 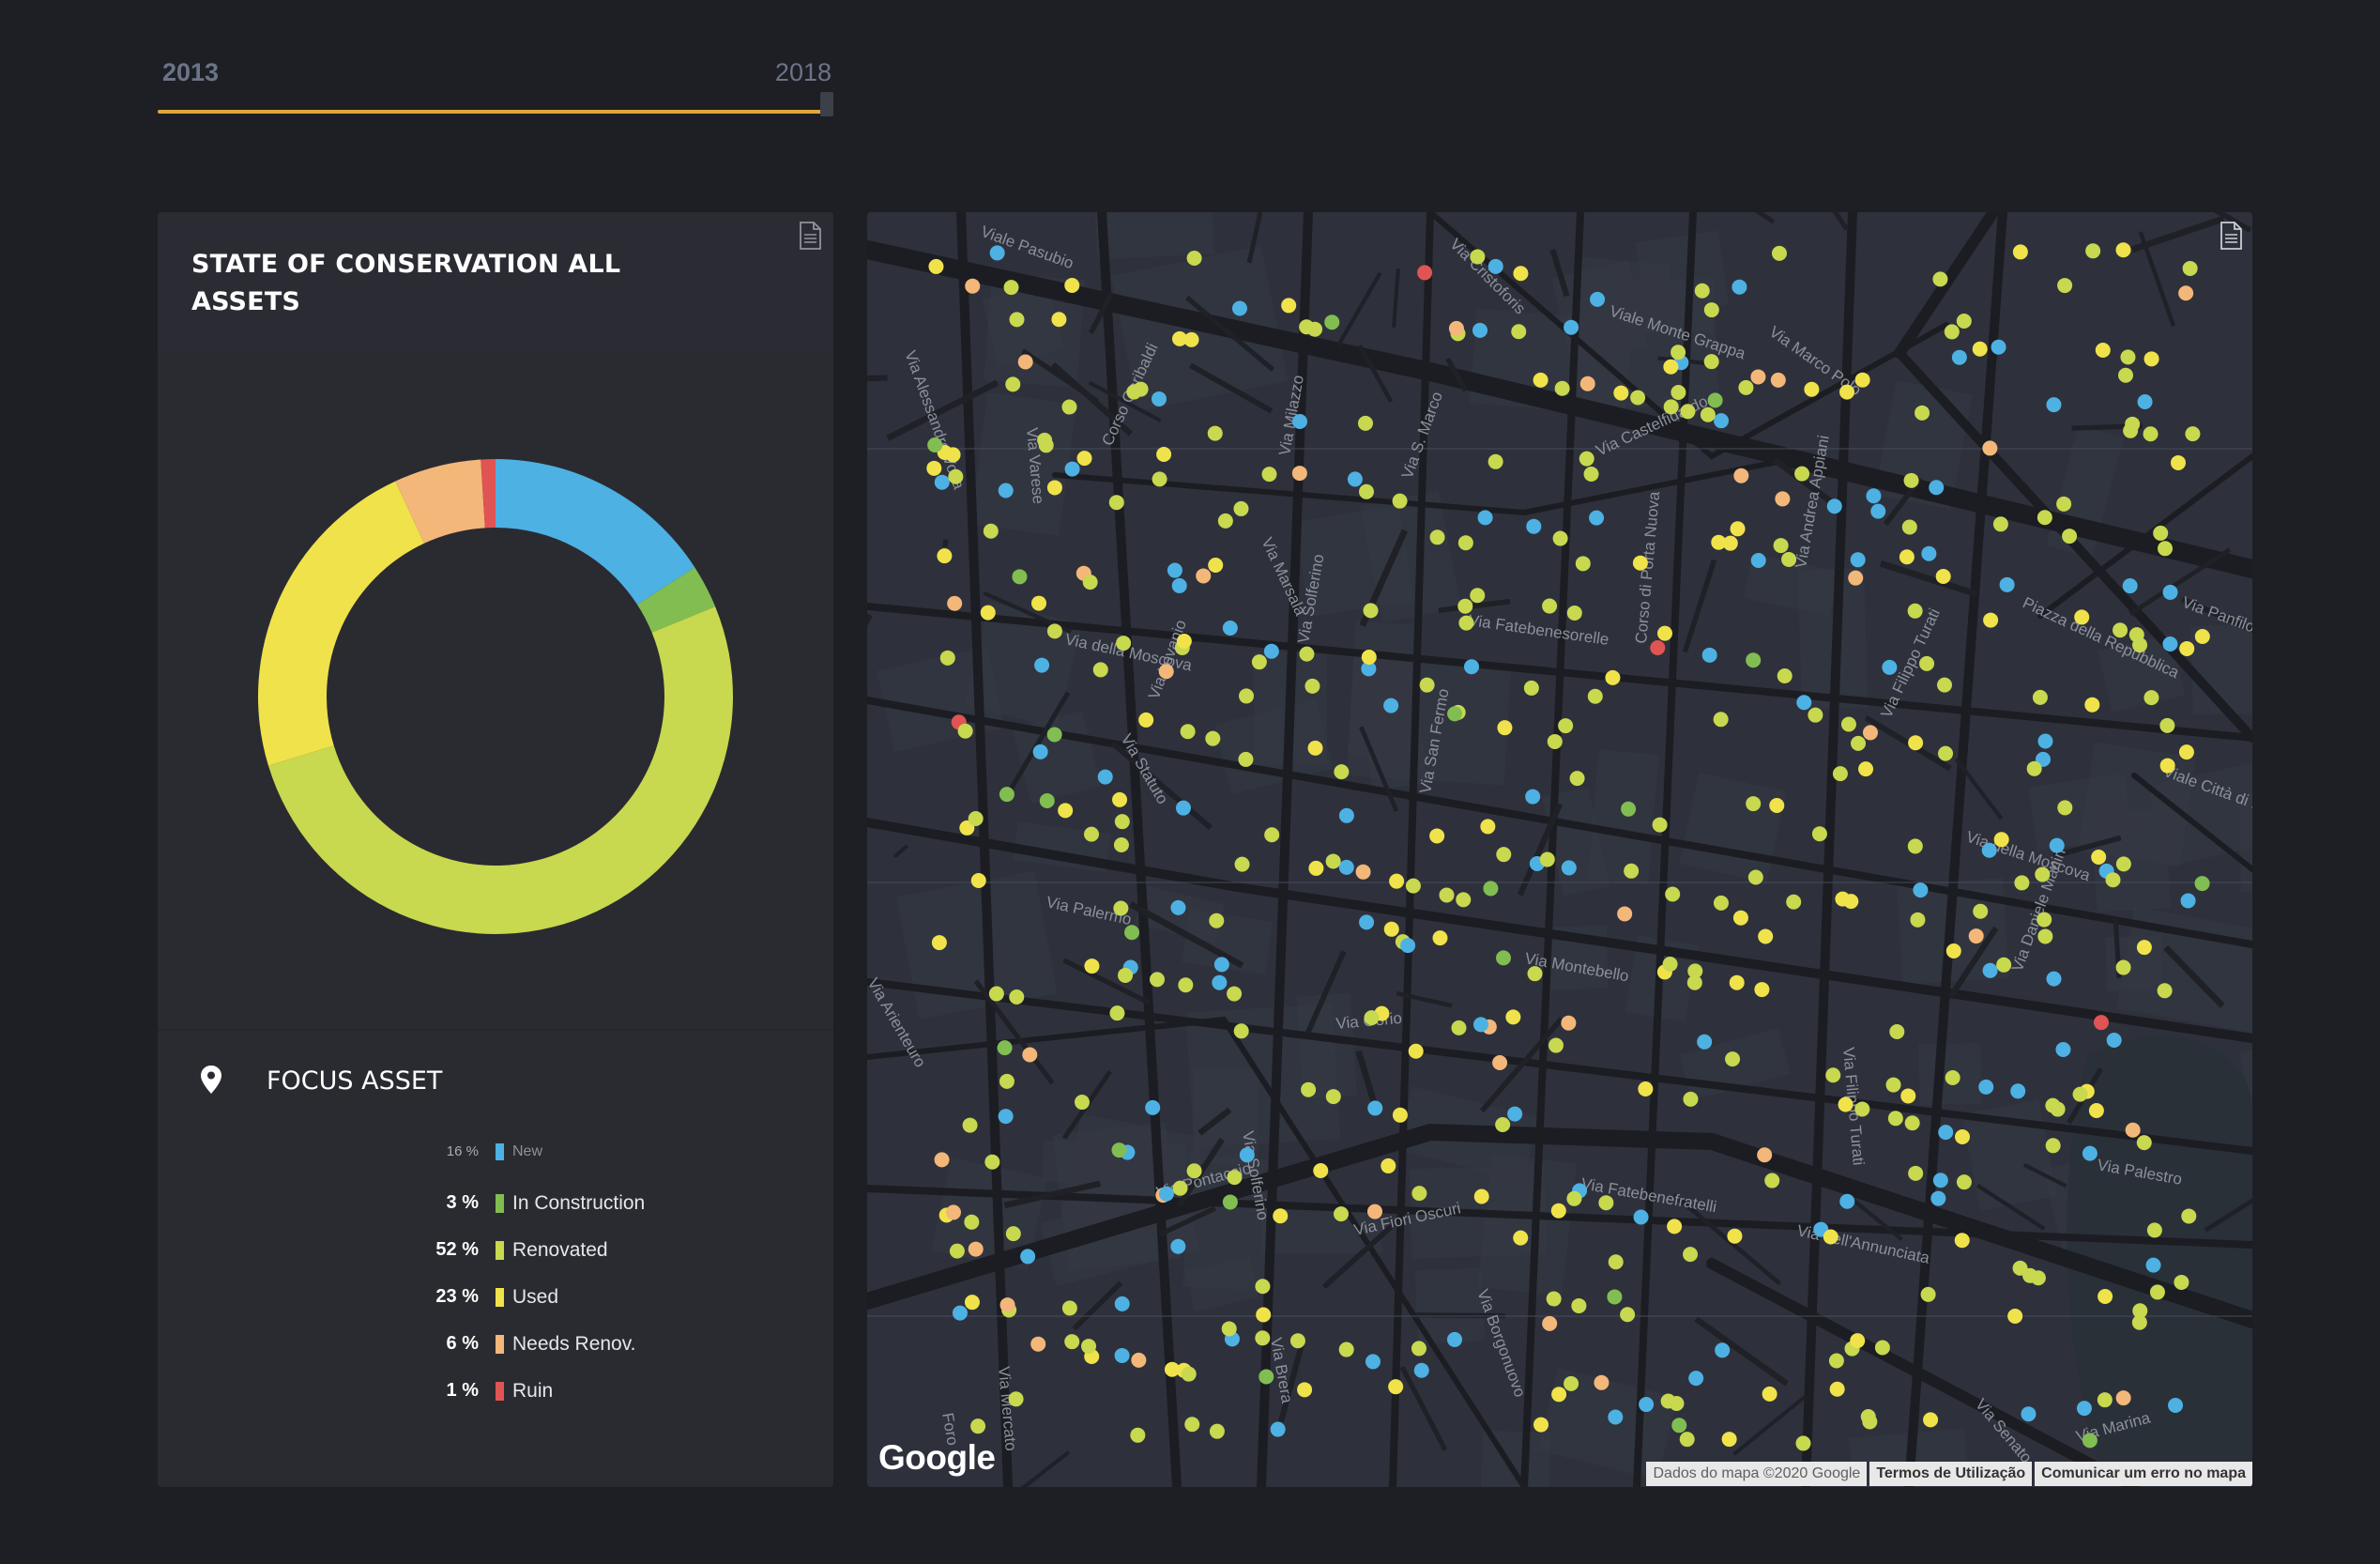 I want to click on legend-item: 3 % In Construction, so click(x=514, y=1207).